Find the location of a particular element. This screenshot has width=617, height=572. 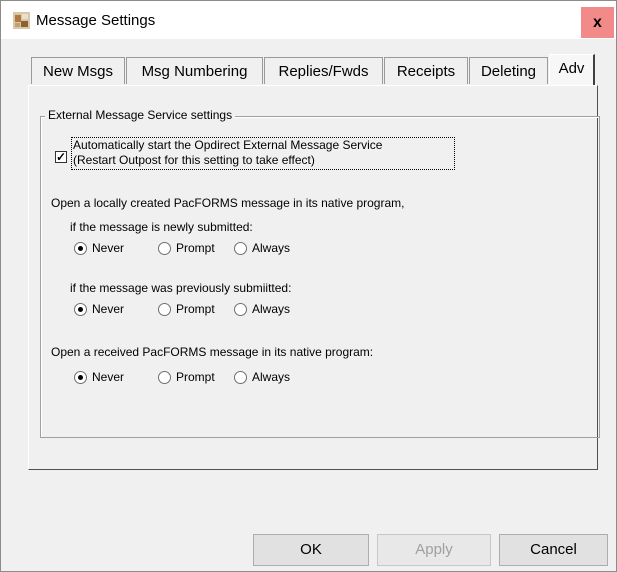

title-bar: Message Settings x is located at coordinates (308, 20).